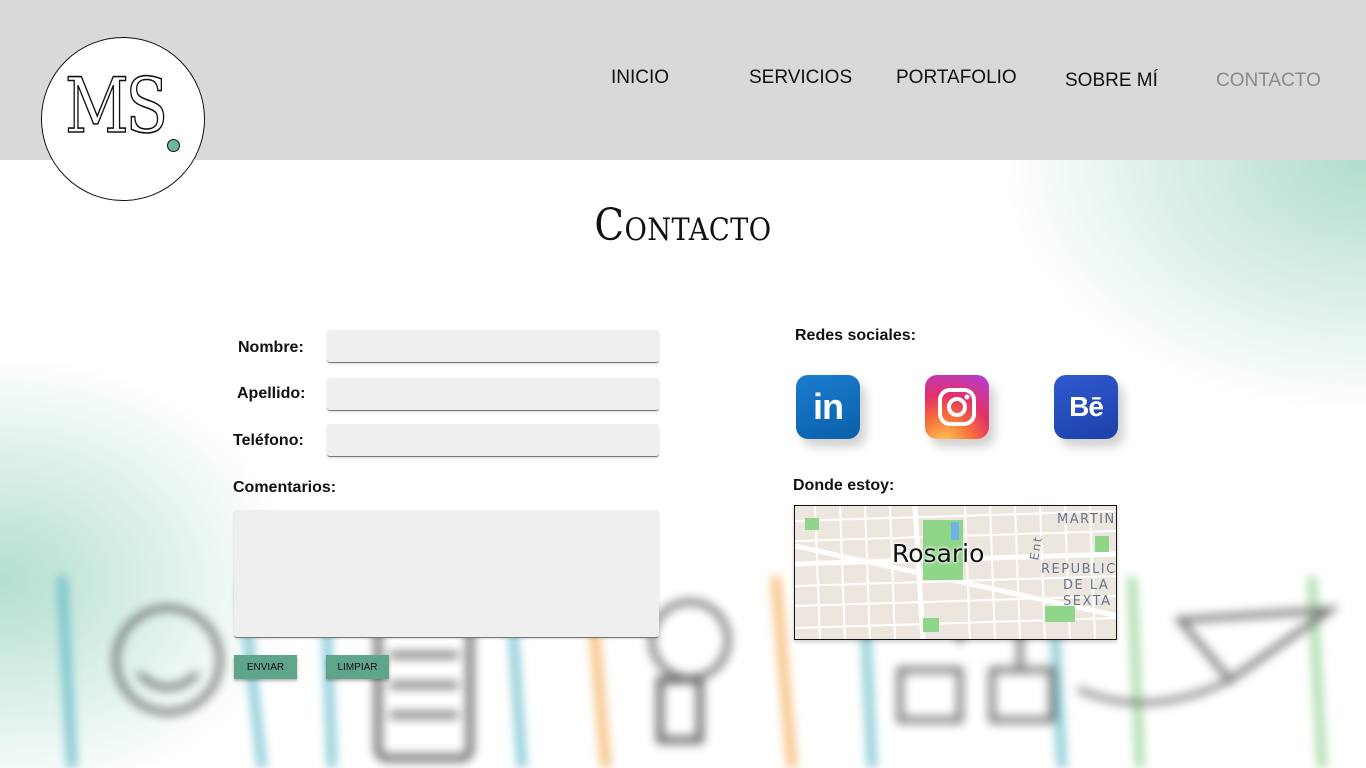 This screenshot has height=768, width=1366. I want to click on map-area-label-2: DE LA, so click(1086, 585).